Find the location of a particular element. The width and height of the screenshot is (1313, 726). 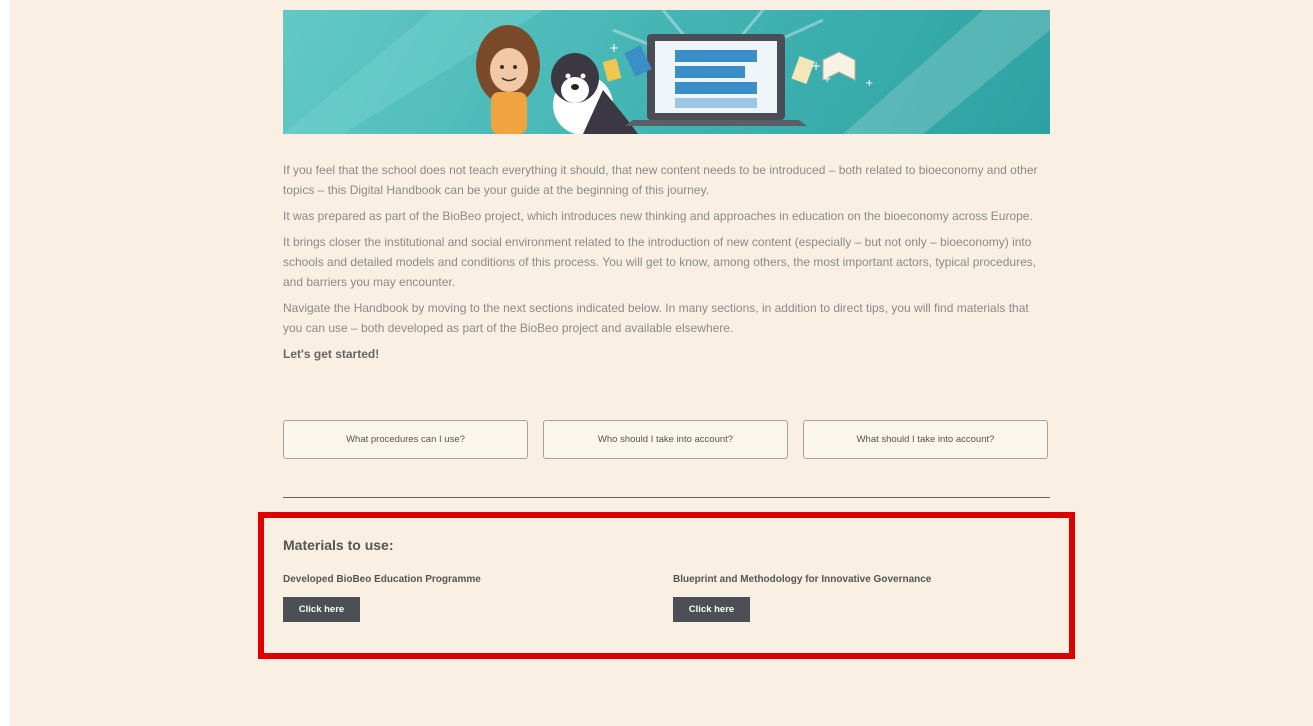

intro-cta: Let's get started! is located at coordinates (331, 354).